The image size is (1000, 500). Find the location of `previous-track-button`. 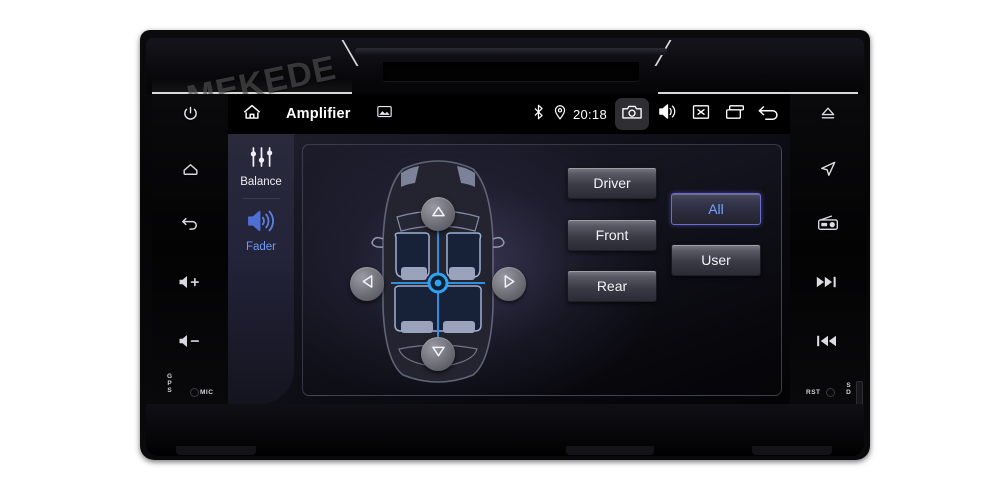

previous-track-button is located at coordinates (828, 341).